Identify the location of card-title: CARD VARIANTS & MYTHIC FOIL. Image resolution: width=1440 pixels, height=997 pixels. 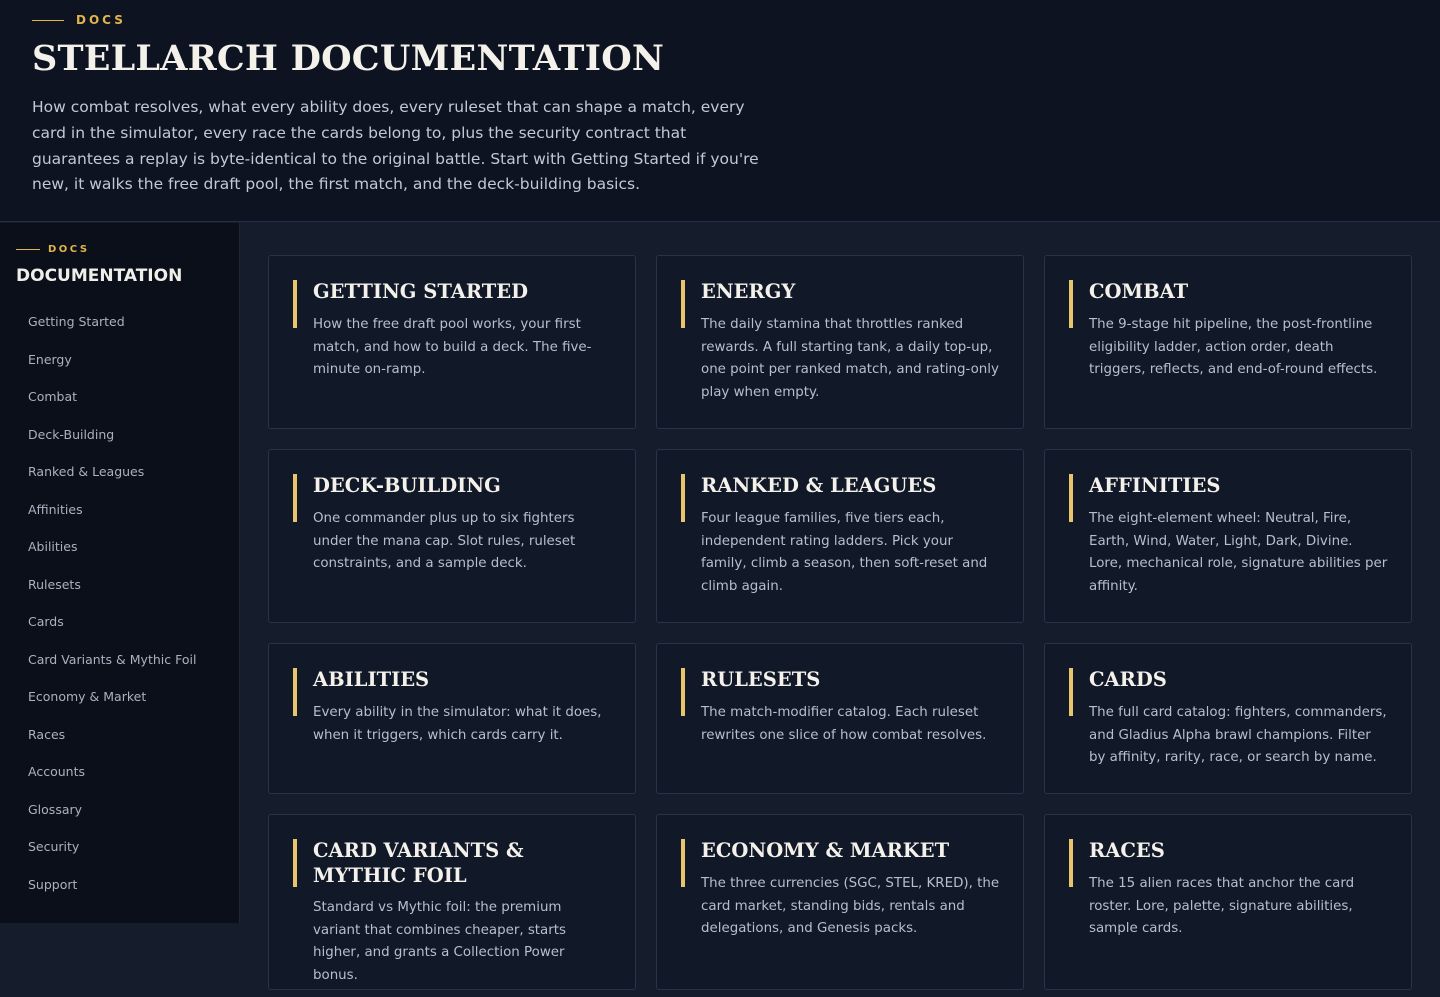
(418, 863).